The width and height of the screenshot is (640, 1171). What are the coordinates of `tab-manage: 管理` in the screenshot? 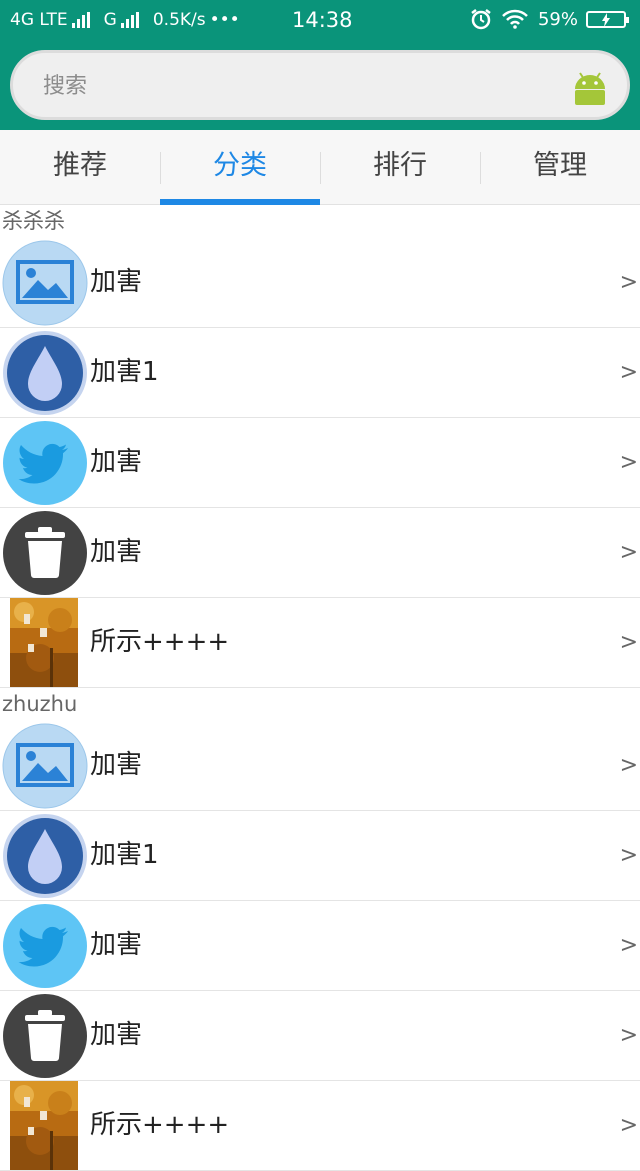 It's located at (560, 167).